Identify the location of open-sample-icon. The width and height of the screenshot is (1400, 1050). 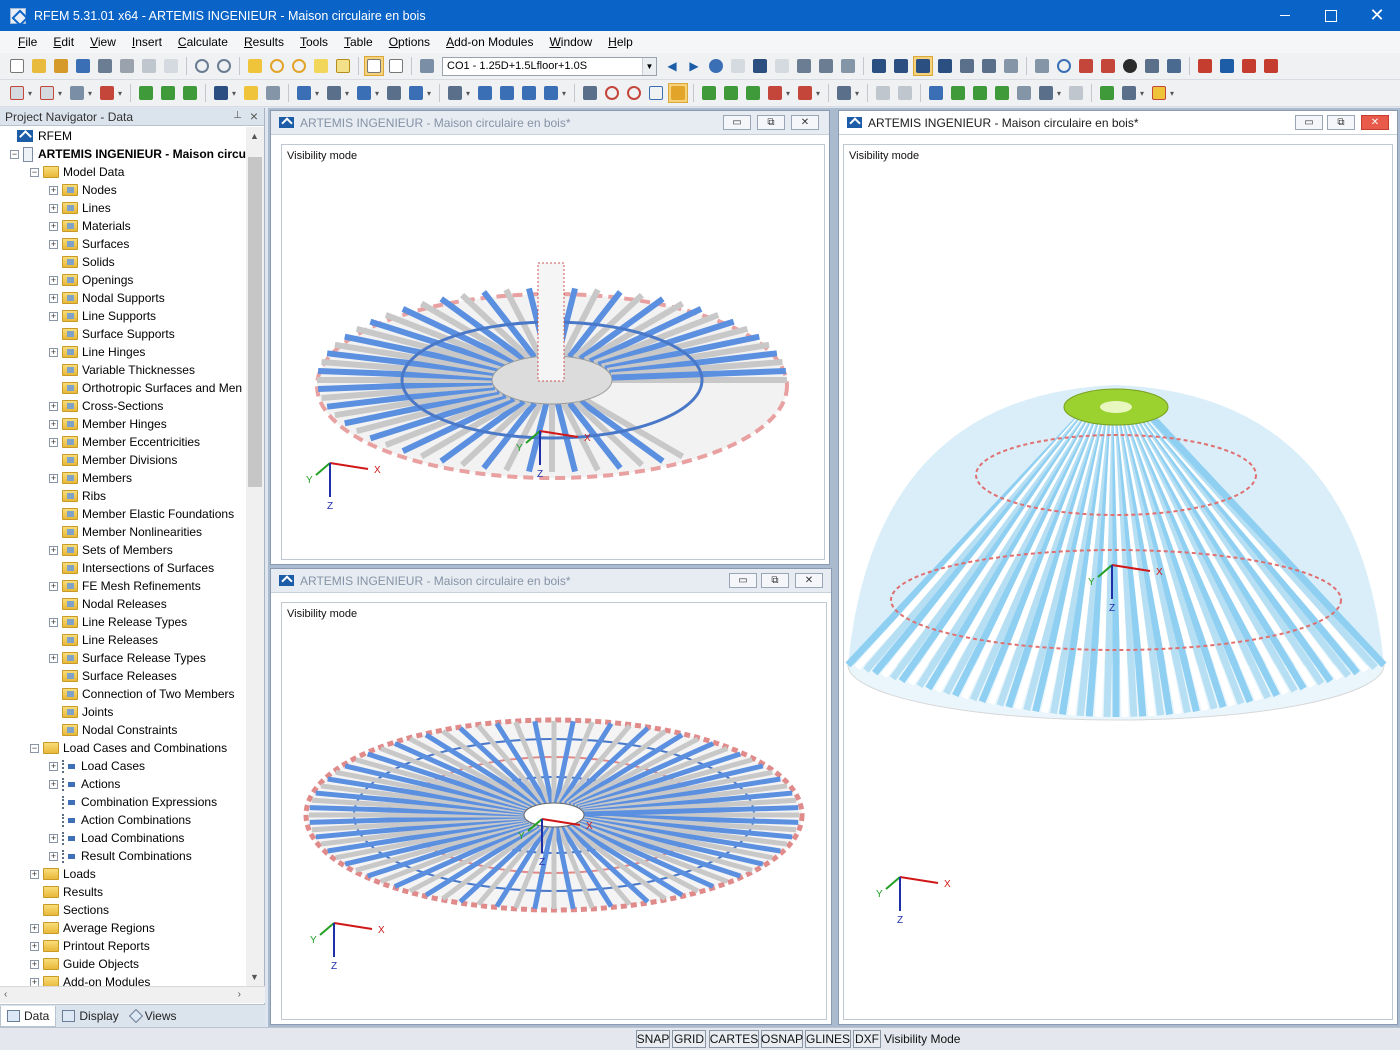
(61, 66).